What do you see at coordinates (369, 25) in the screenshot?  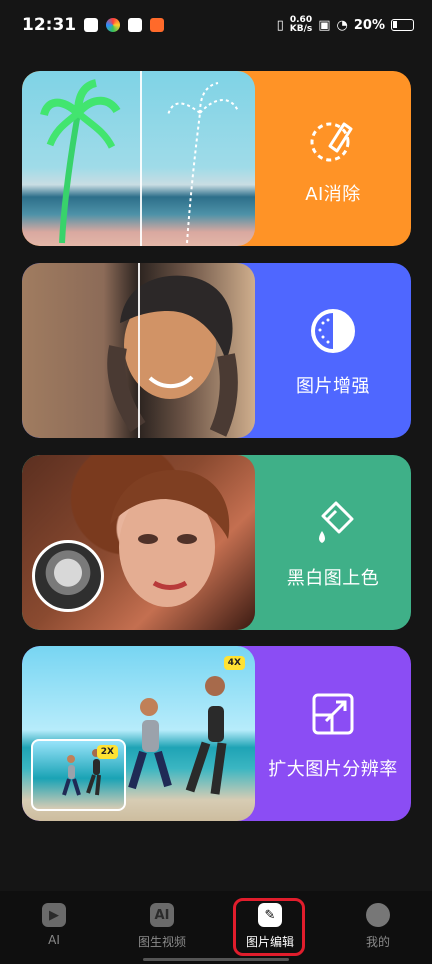 I see `battery-percent: 20%` at bounding box center [369, 25].